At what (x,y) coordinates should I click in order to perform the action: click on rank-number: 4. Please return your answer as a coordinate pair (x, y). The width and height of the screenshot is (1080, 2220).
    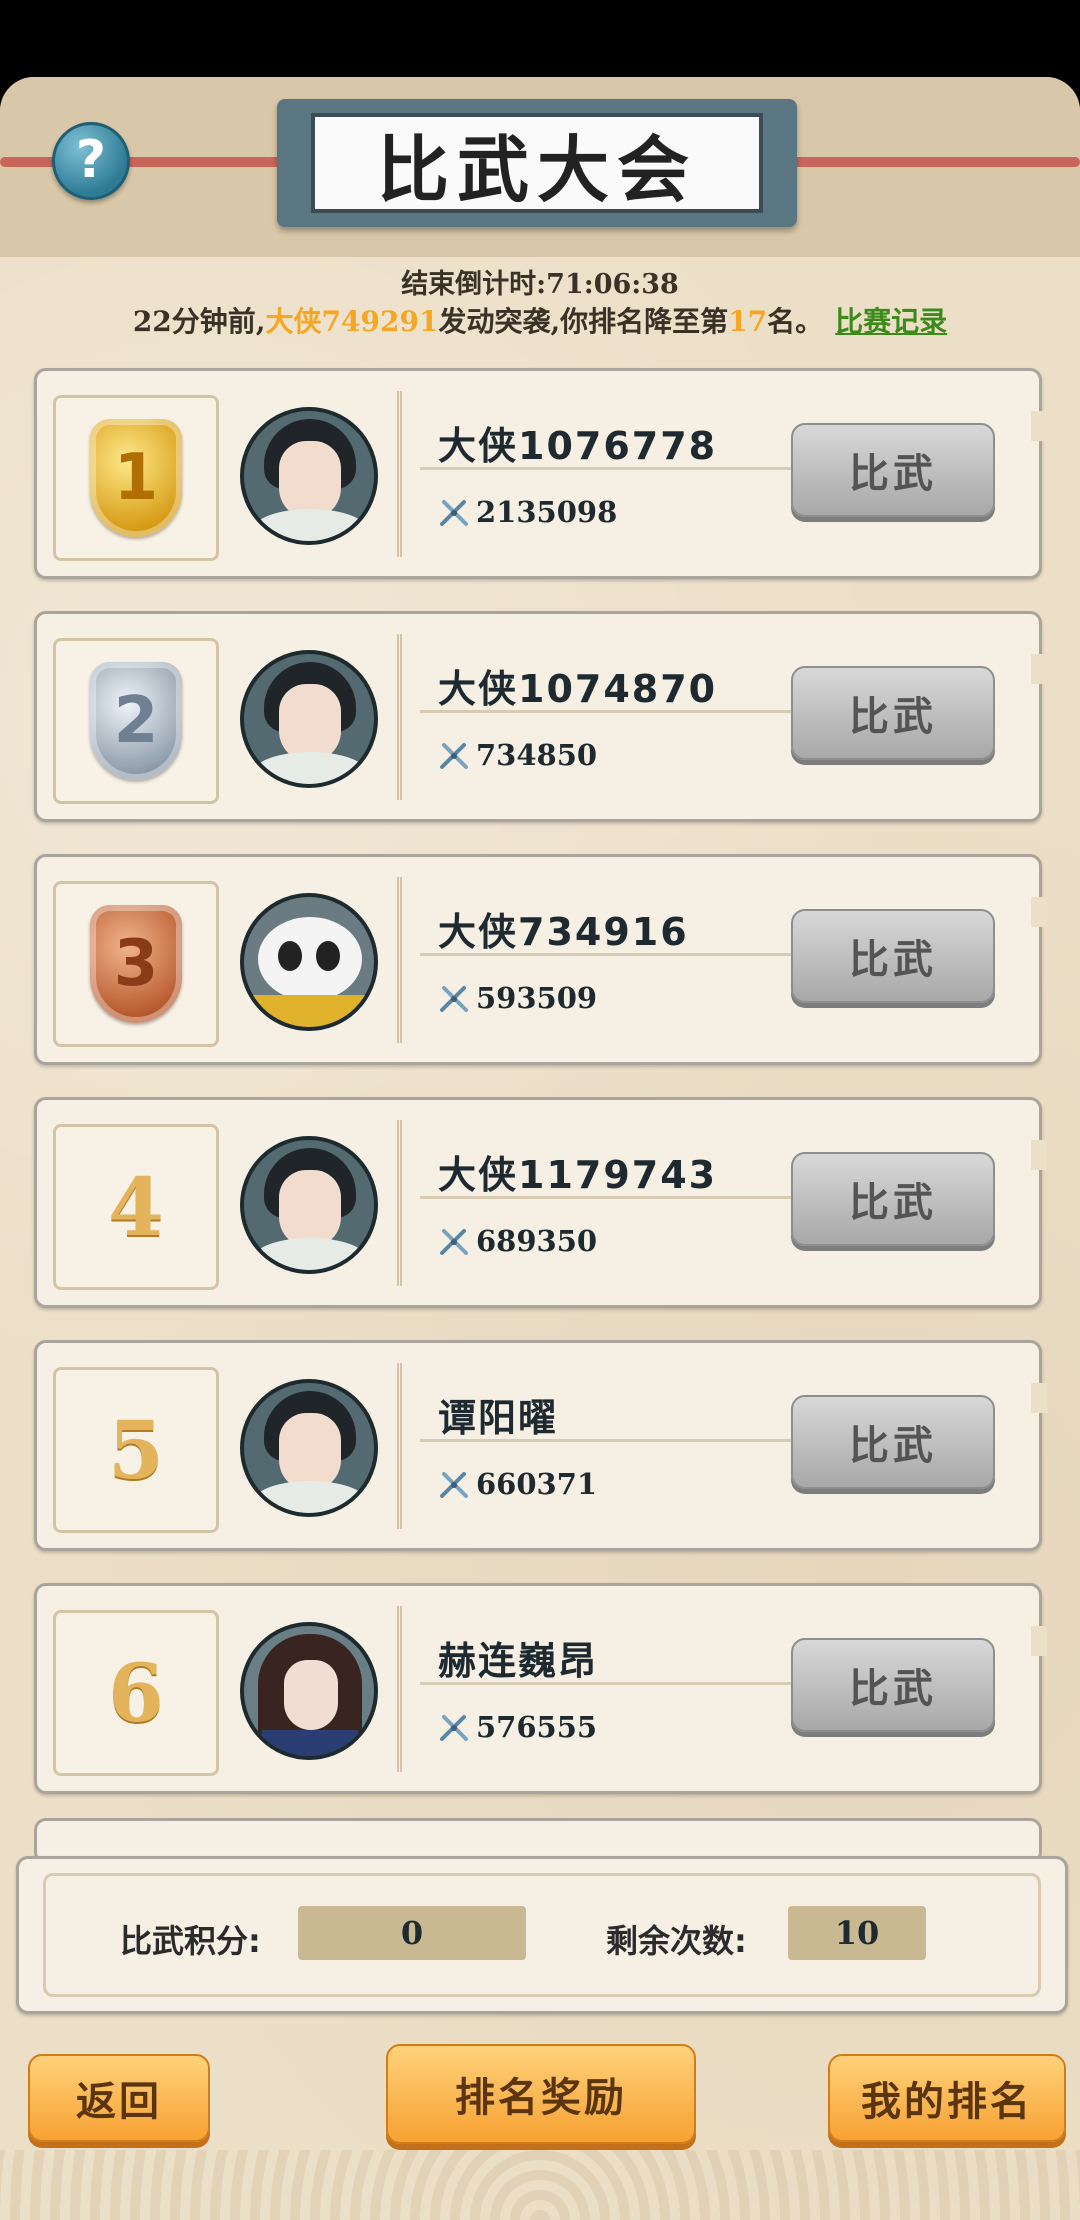
    Looking at the image, I should click on (136, 1207).